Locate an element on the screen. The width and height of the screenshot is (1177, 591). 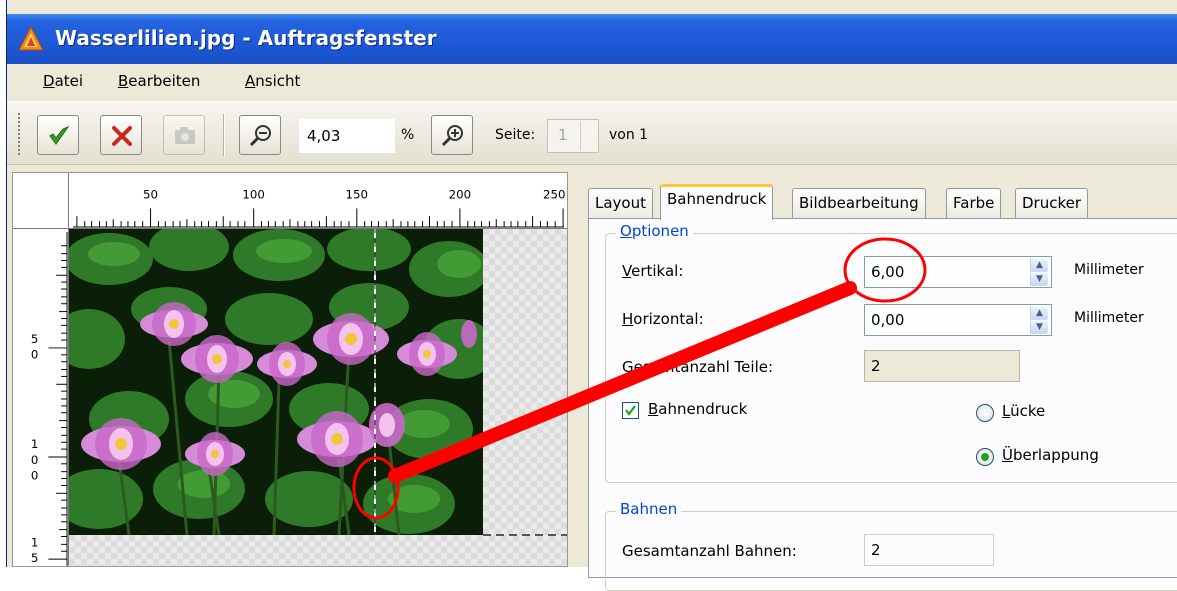
overlap-radio is located at coordinates (985, 457).